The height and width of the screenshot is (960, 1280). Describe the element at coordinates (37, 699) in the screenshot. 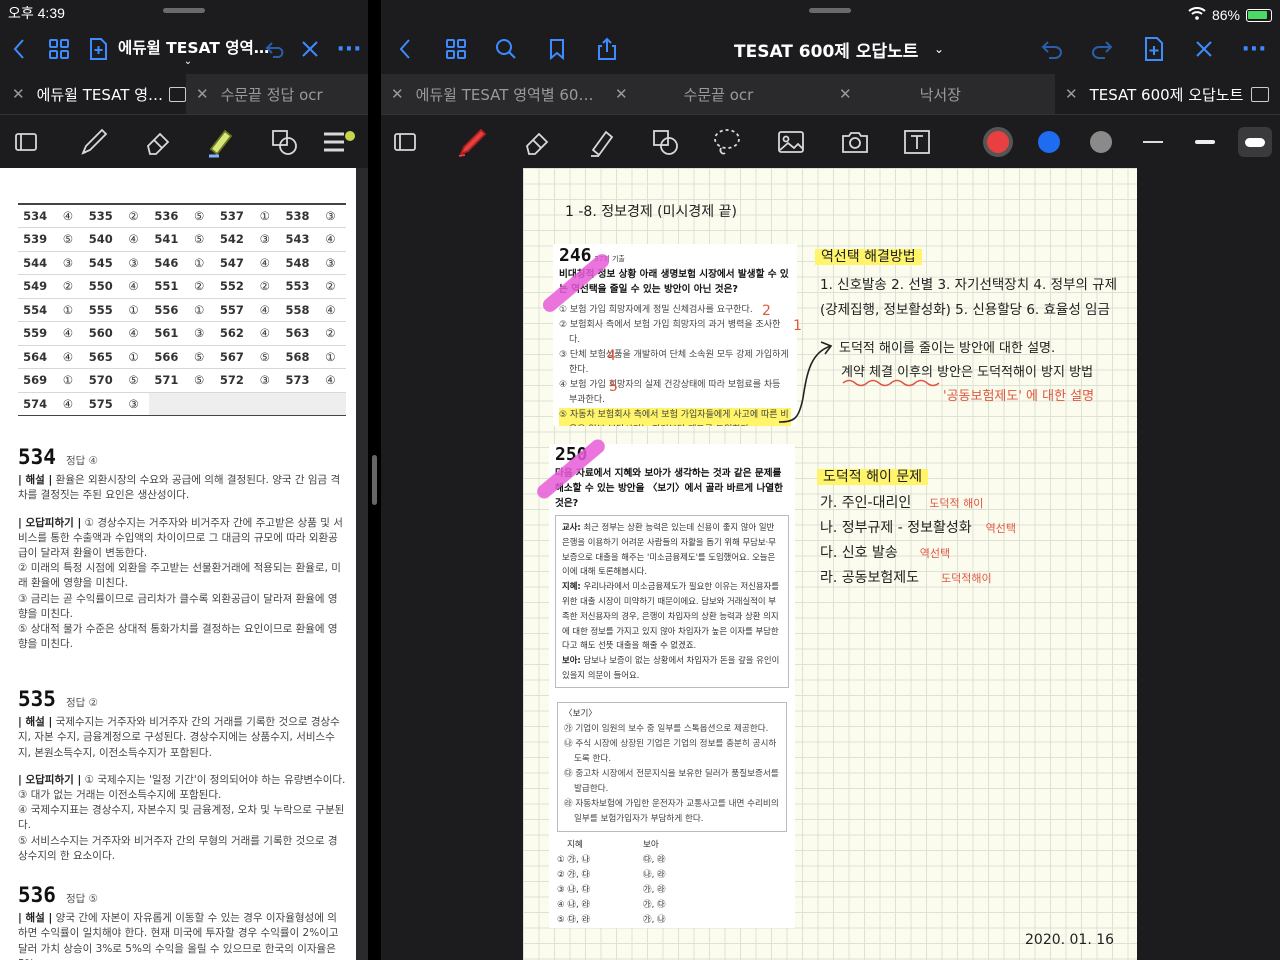

I see `question-number: 535` at that location.